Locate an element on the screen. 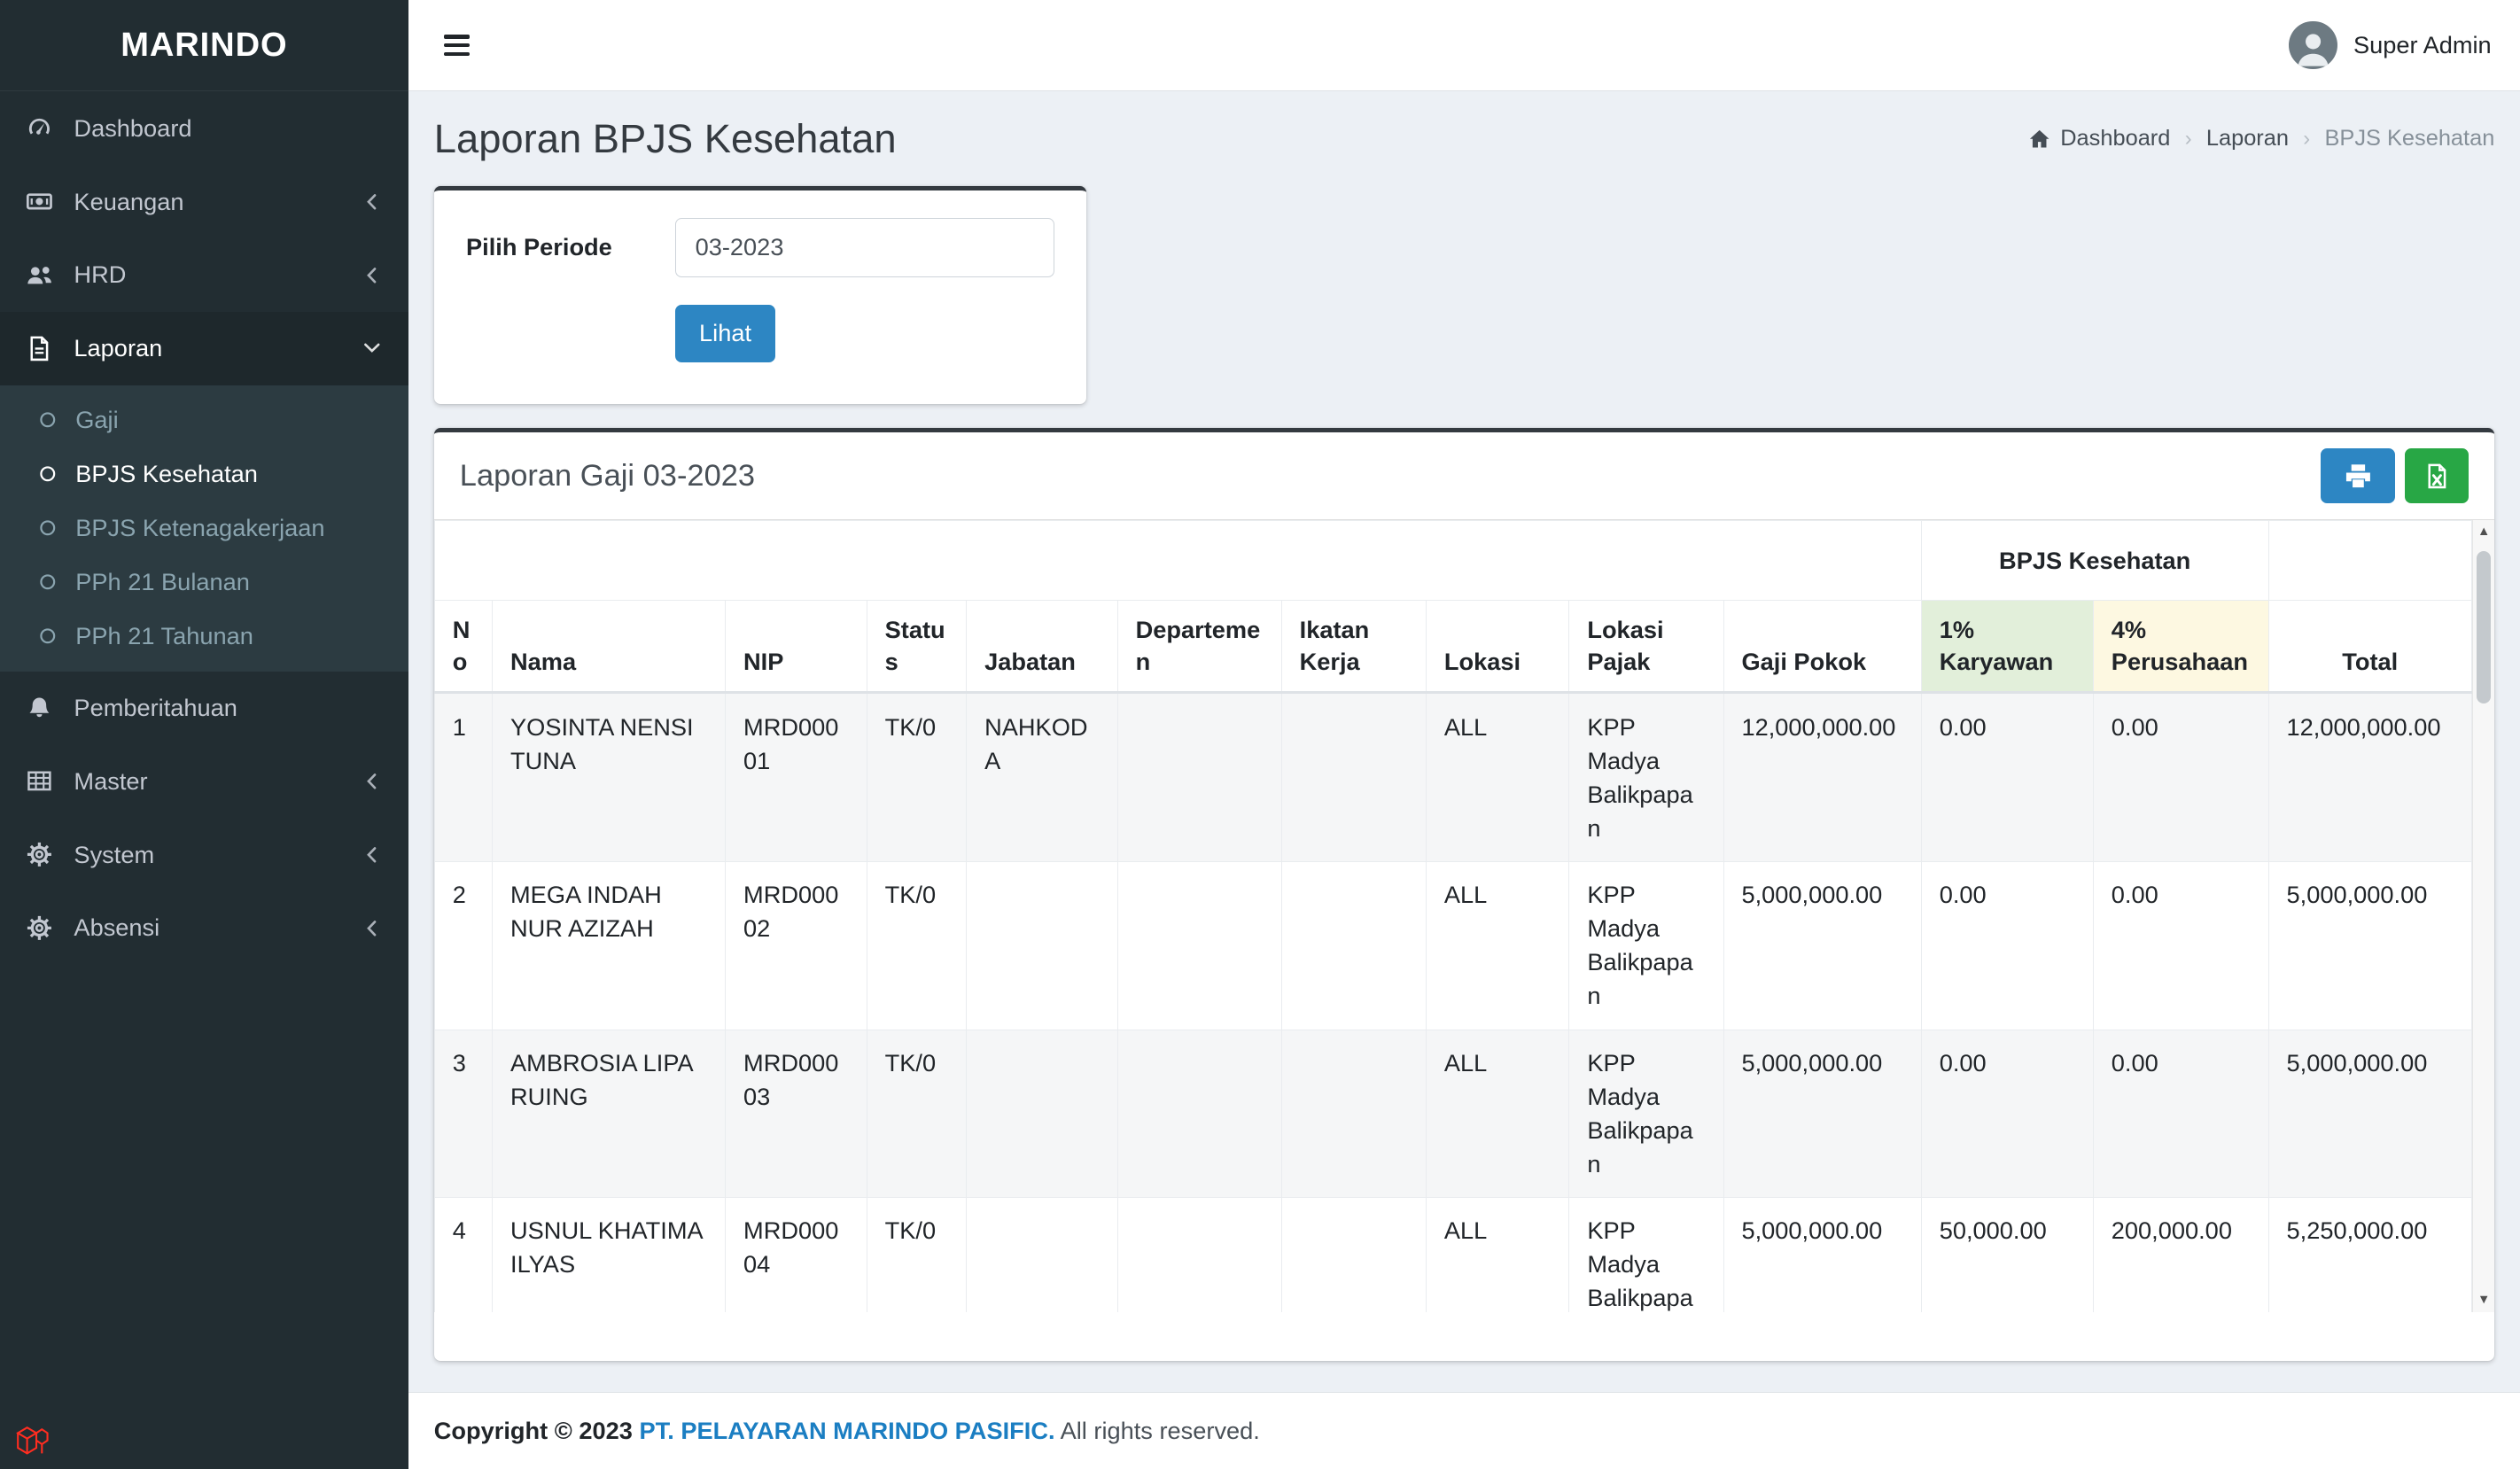  footer-copyright: Copyright © 2023 is located at coordinates (533, 1430).